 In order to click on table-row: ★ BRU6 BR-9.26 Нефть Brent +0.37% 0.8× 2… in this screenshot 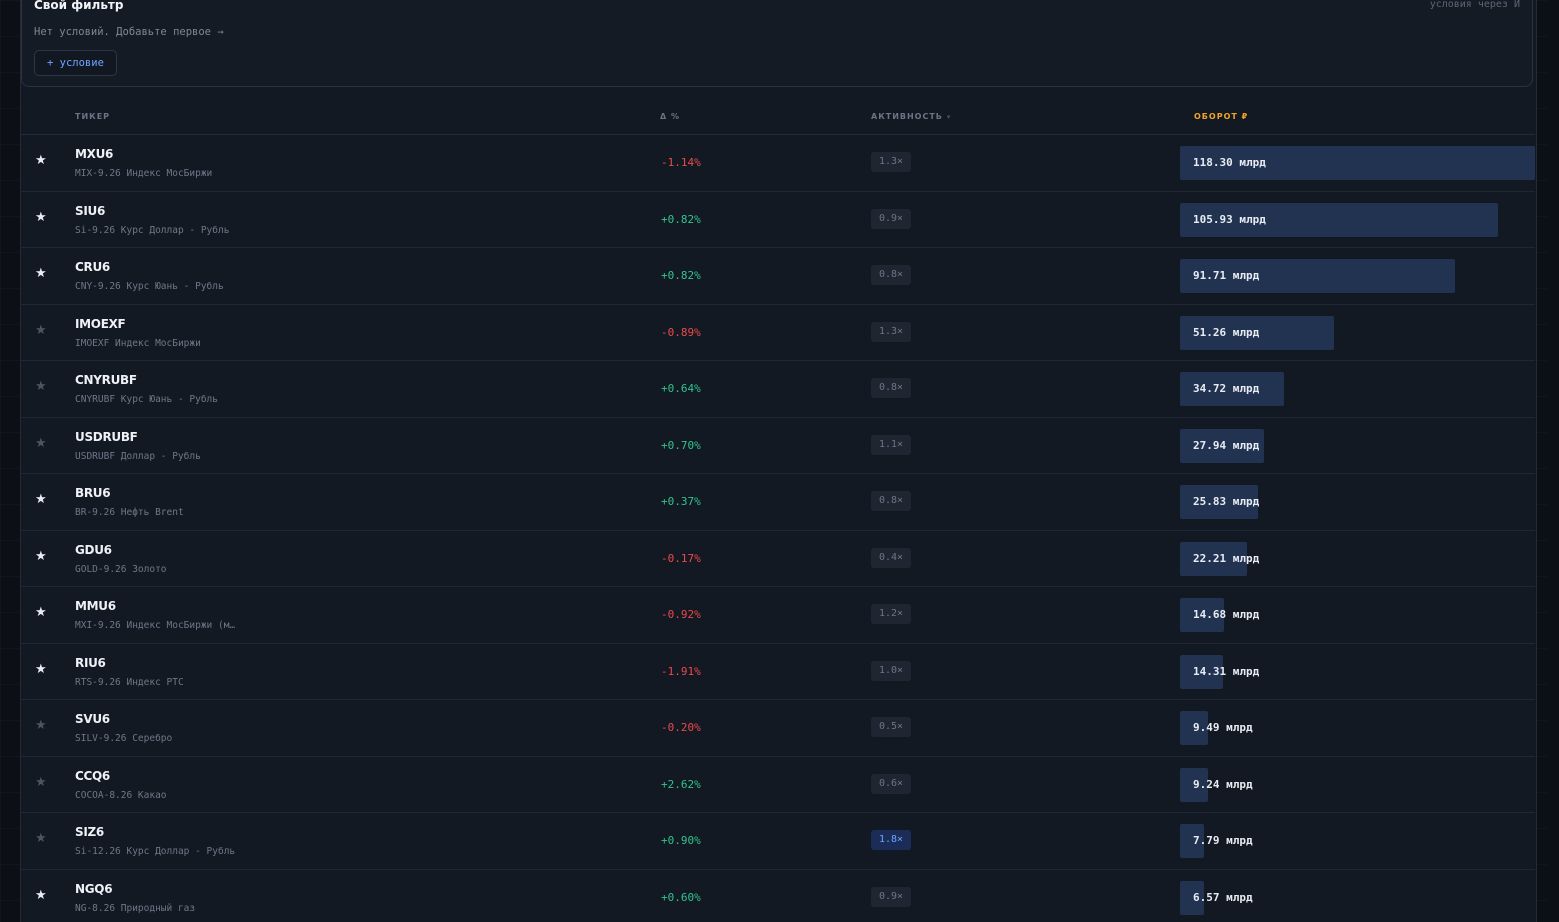, I will do `click(778, 502)`.